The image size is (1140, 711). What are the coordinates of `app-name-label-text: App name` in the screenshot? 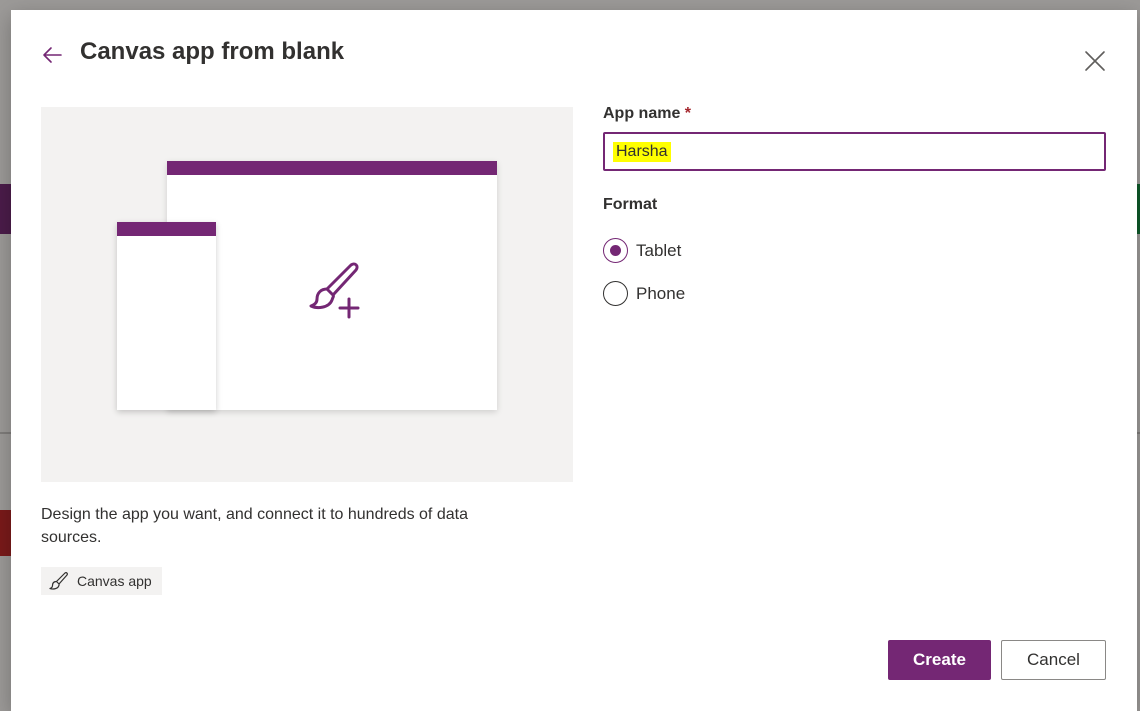 It's located at (642, 113).